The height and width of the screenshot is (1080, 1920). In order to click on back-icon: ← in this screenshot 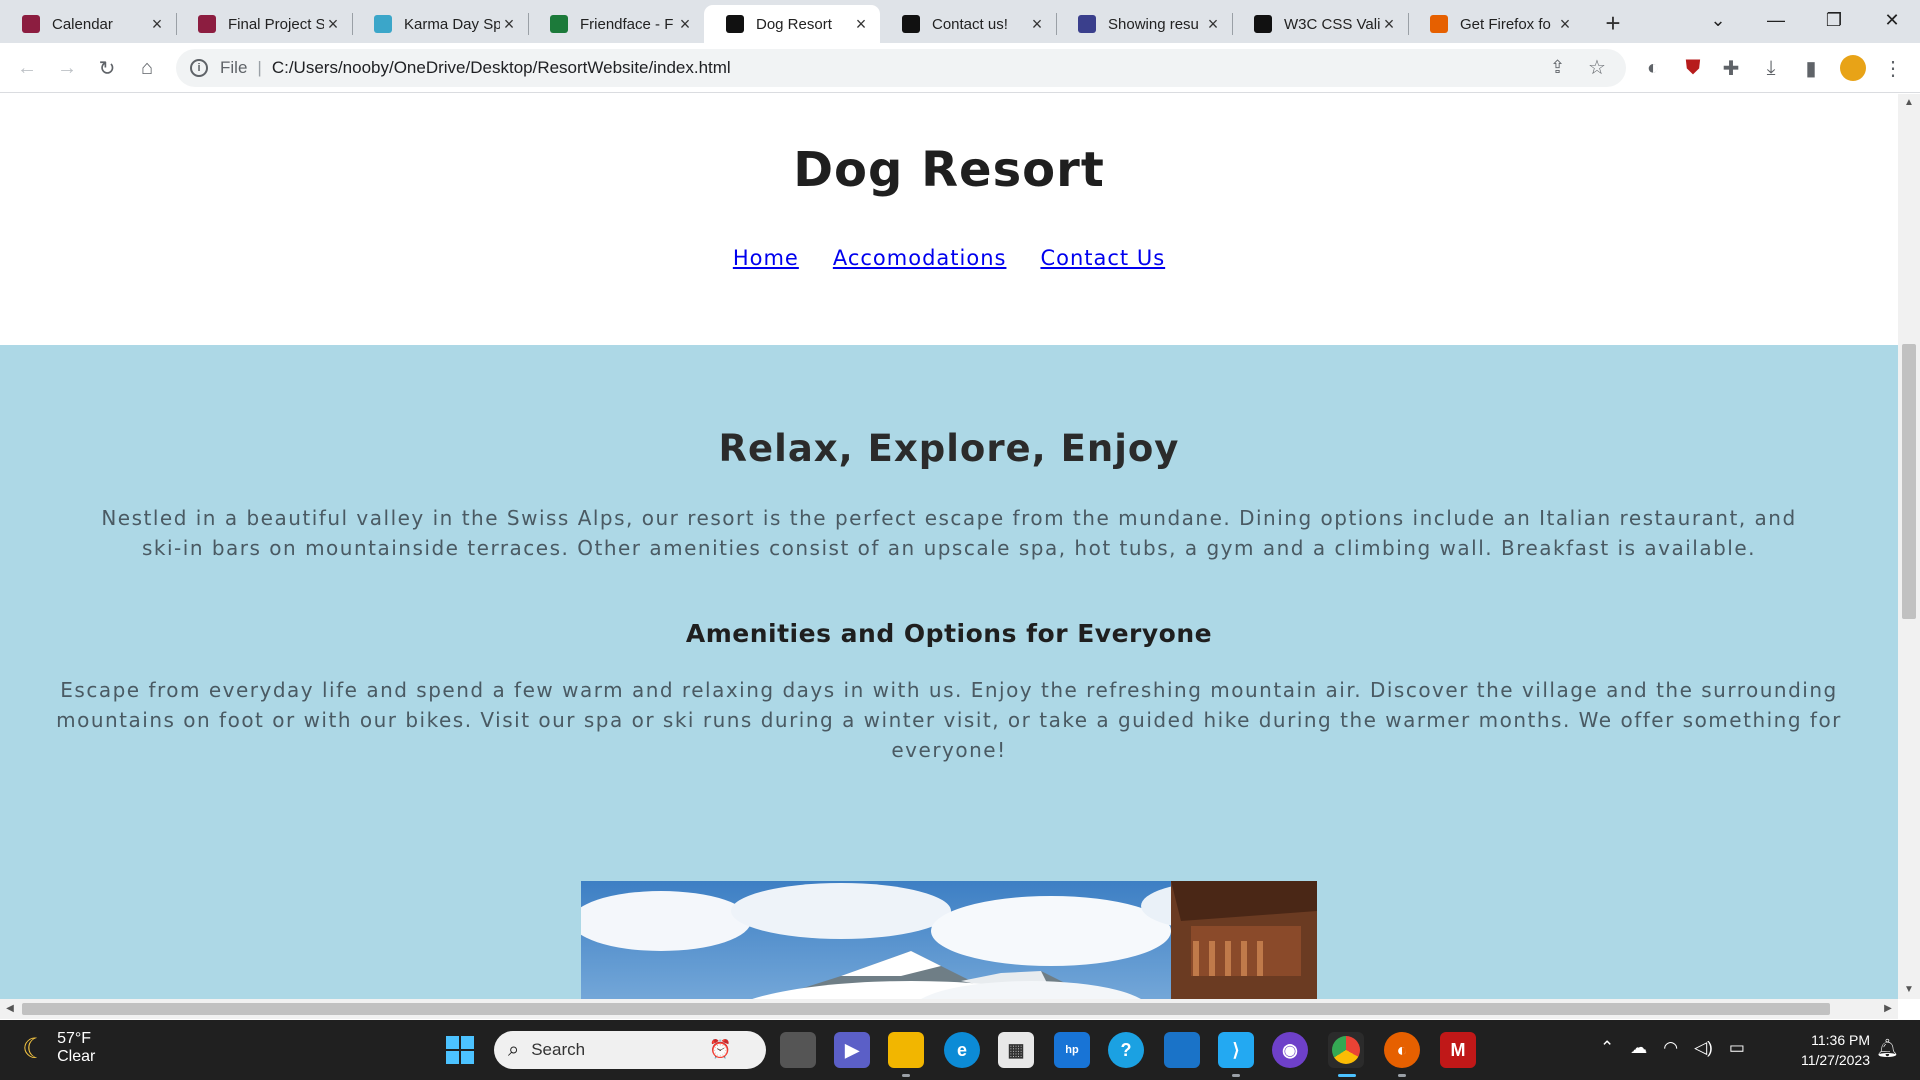, I will do `click(27, 68)`.